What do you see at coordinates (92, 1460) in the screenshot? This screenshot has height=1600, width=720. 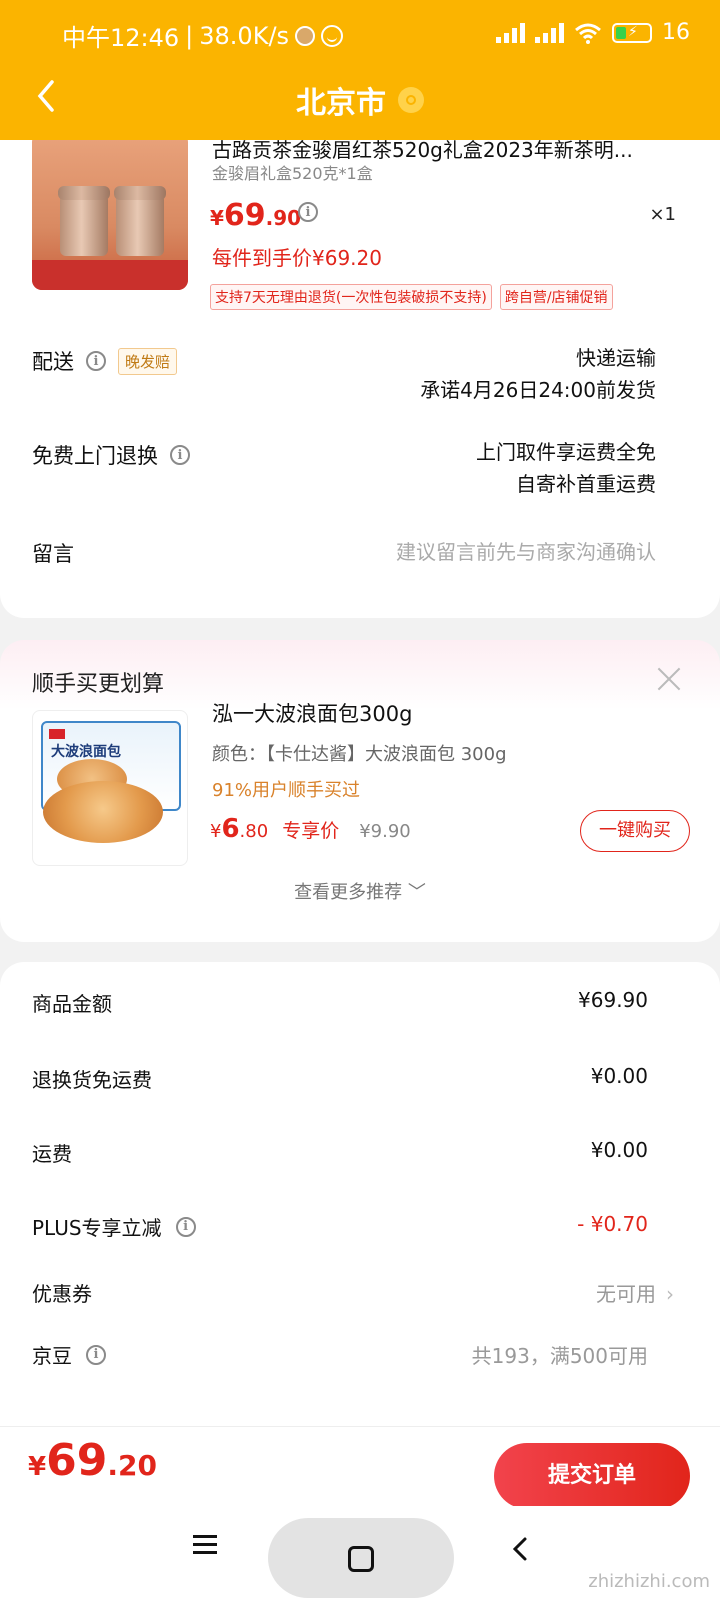 I see `total-price: ¥69.20` at bounding box center [92, 1460].